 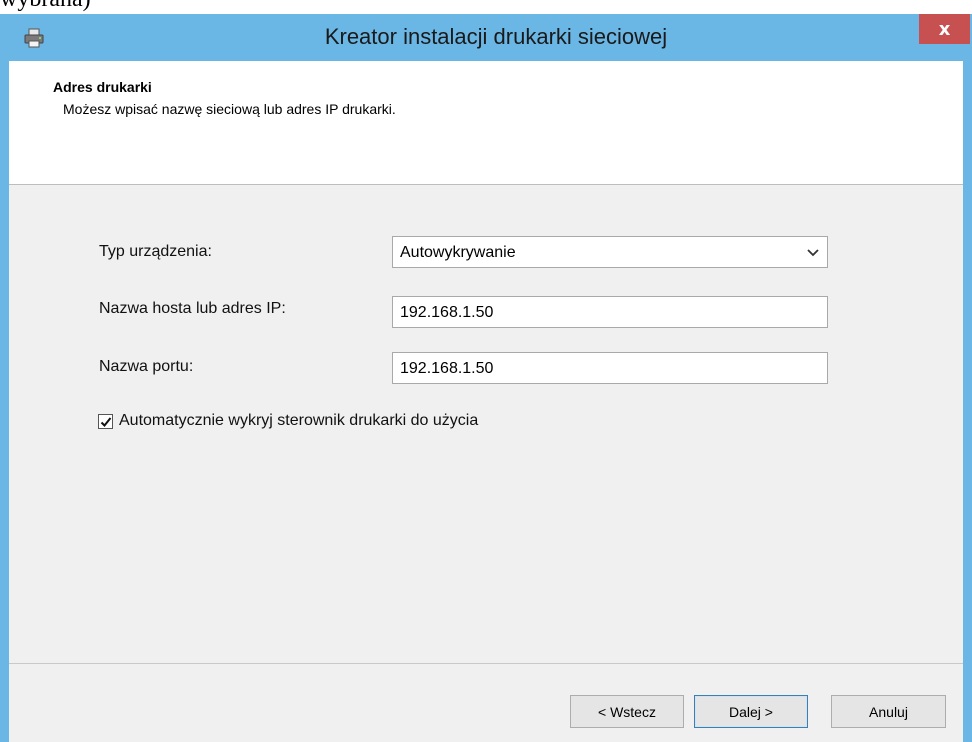 What do you see at coordinates (486, 184) in the screenshot?
I see `header-divider` at bounding box center [486, 184].